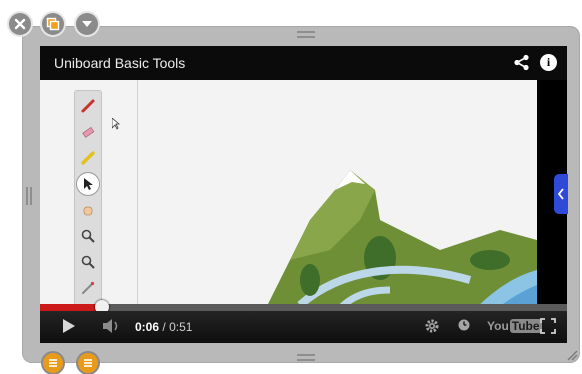  What do you see at coordinates (29, 196) in the screenshot?
I see `left-resize-grip` at bounding box center [29, 196].